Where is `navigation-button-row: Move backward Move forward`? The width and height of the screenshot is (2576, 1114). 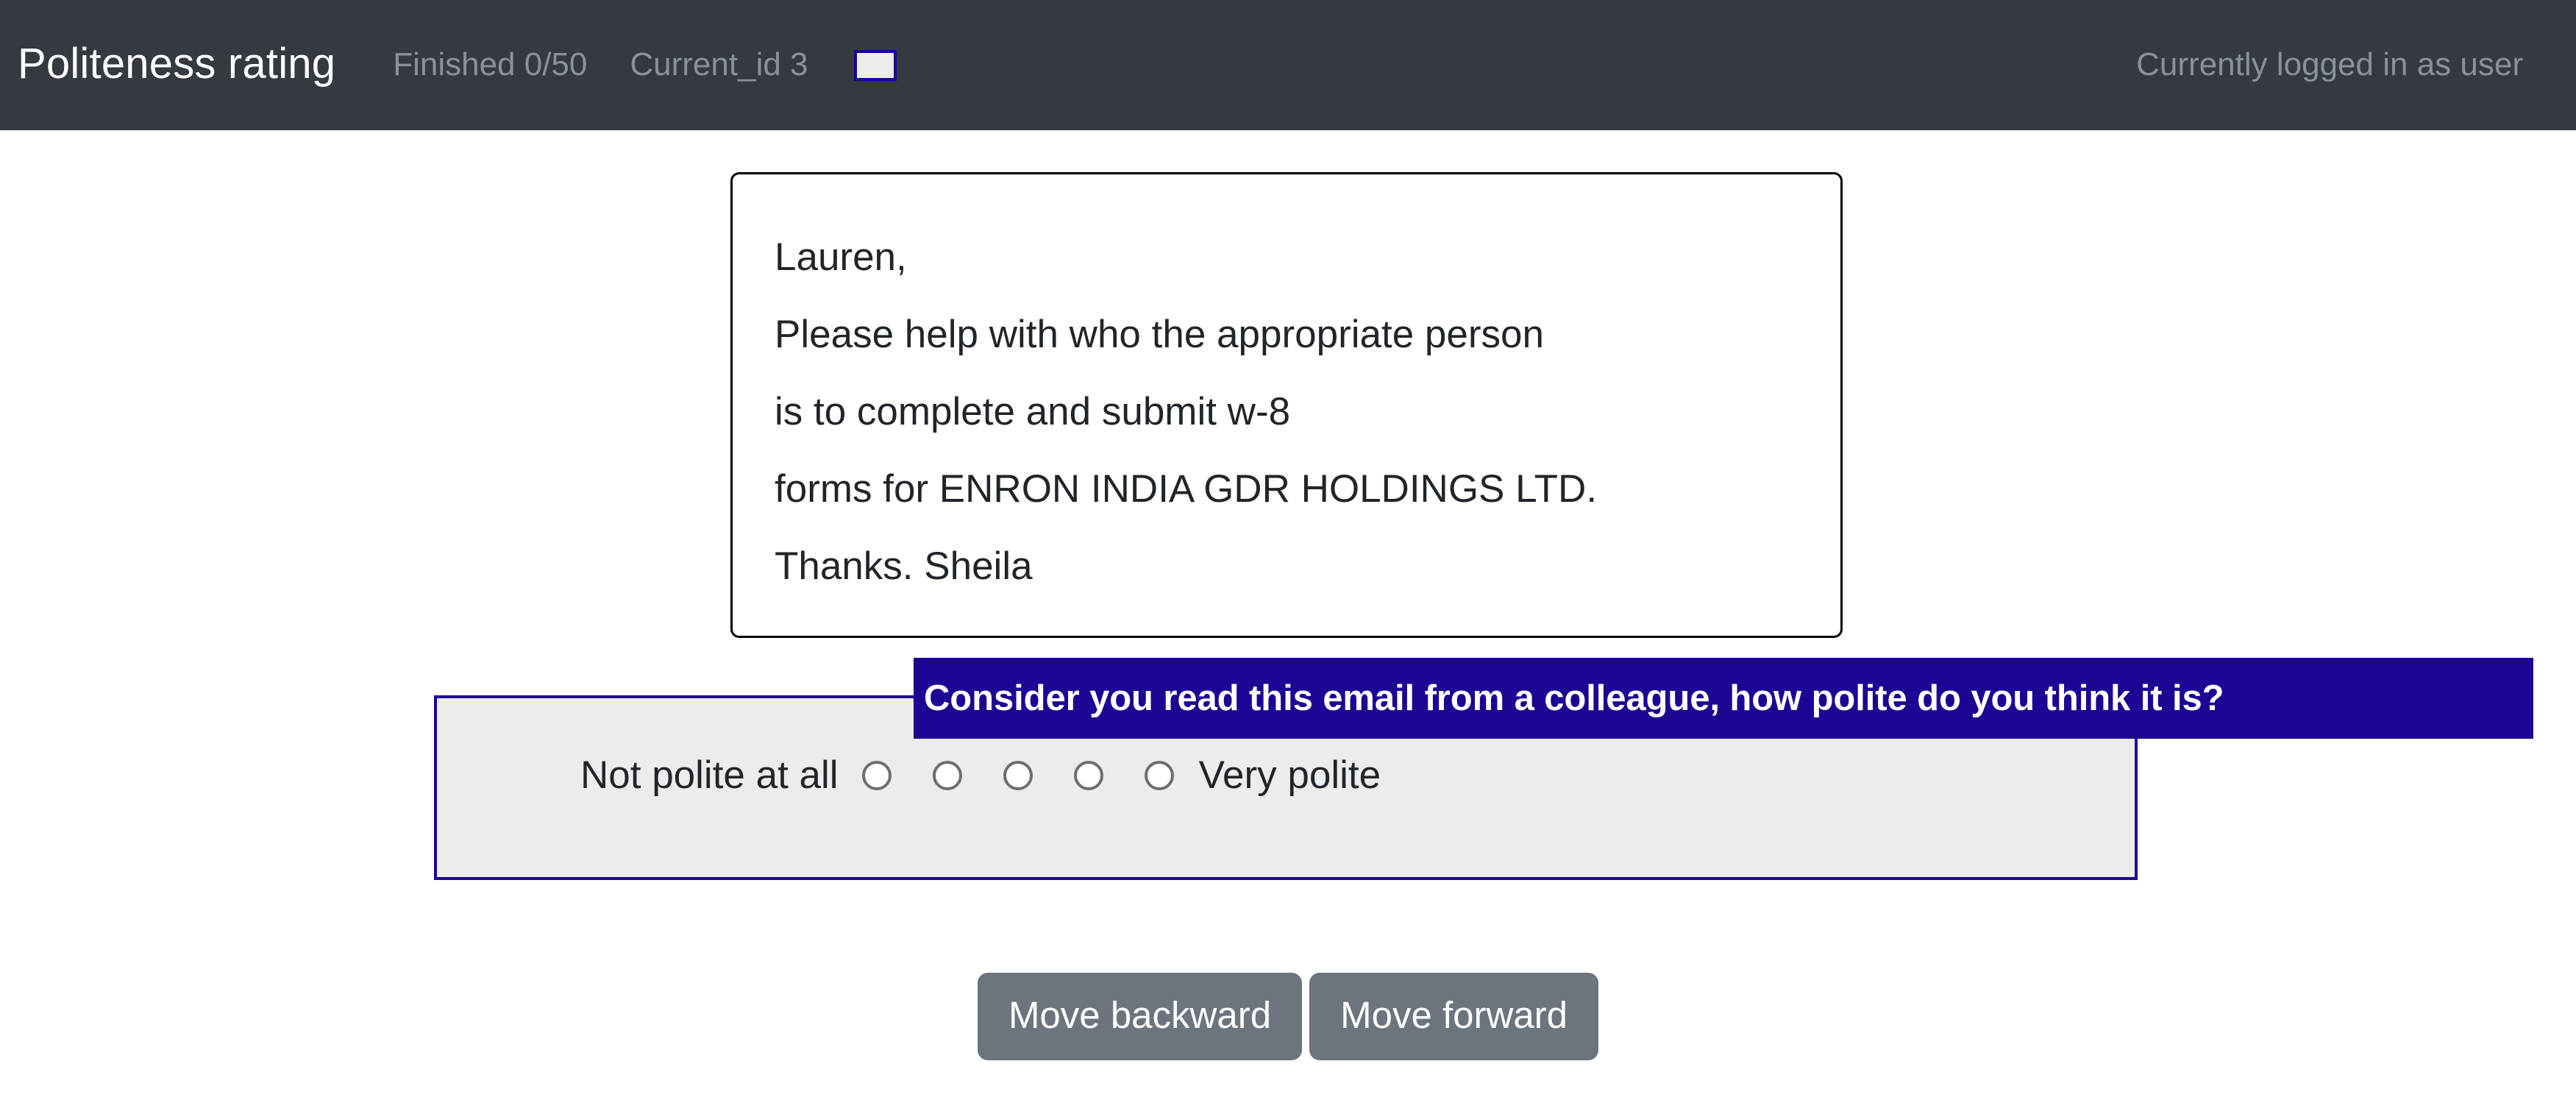 navigation-button-row: Move backward Move forward is located at coordinates (1288, 1016).